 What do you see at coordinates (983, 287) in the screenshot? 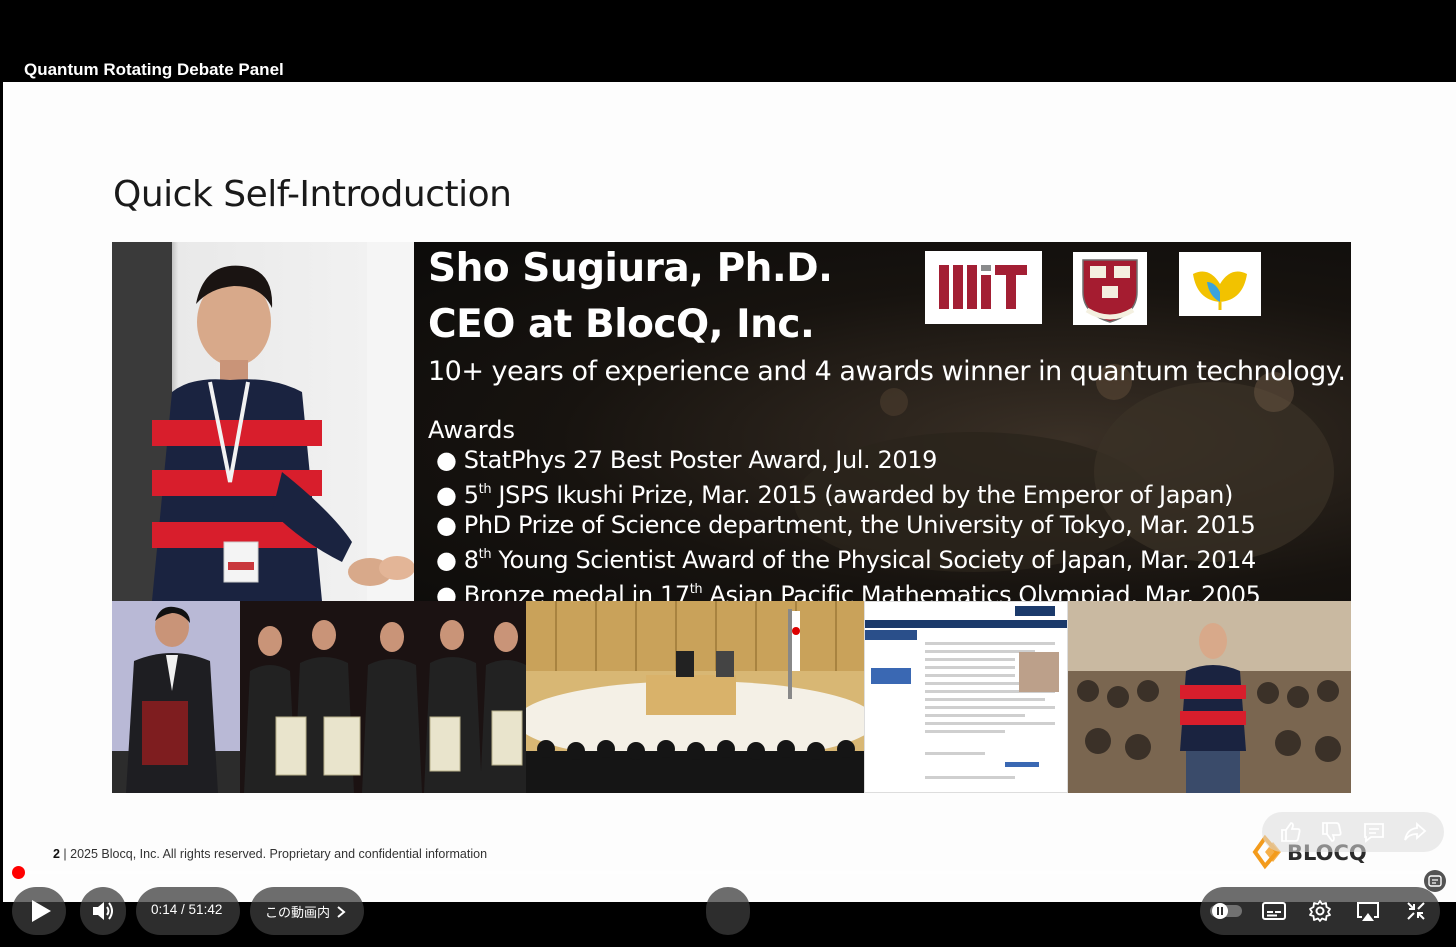
I see `mit-logo` at bounding box center [983, 287].